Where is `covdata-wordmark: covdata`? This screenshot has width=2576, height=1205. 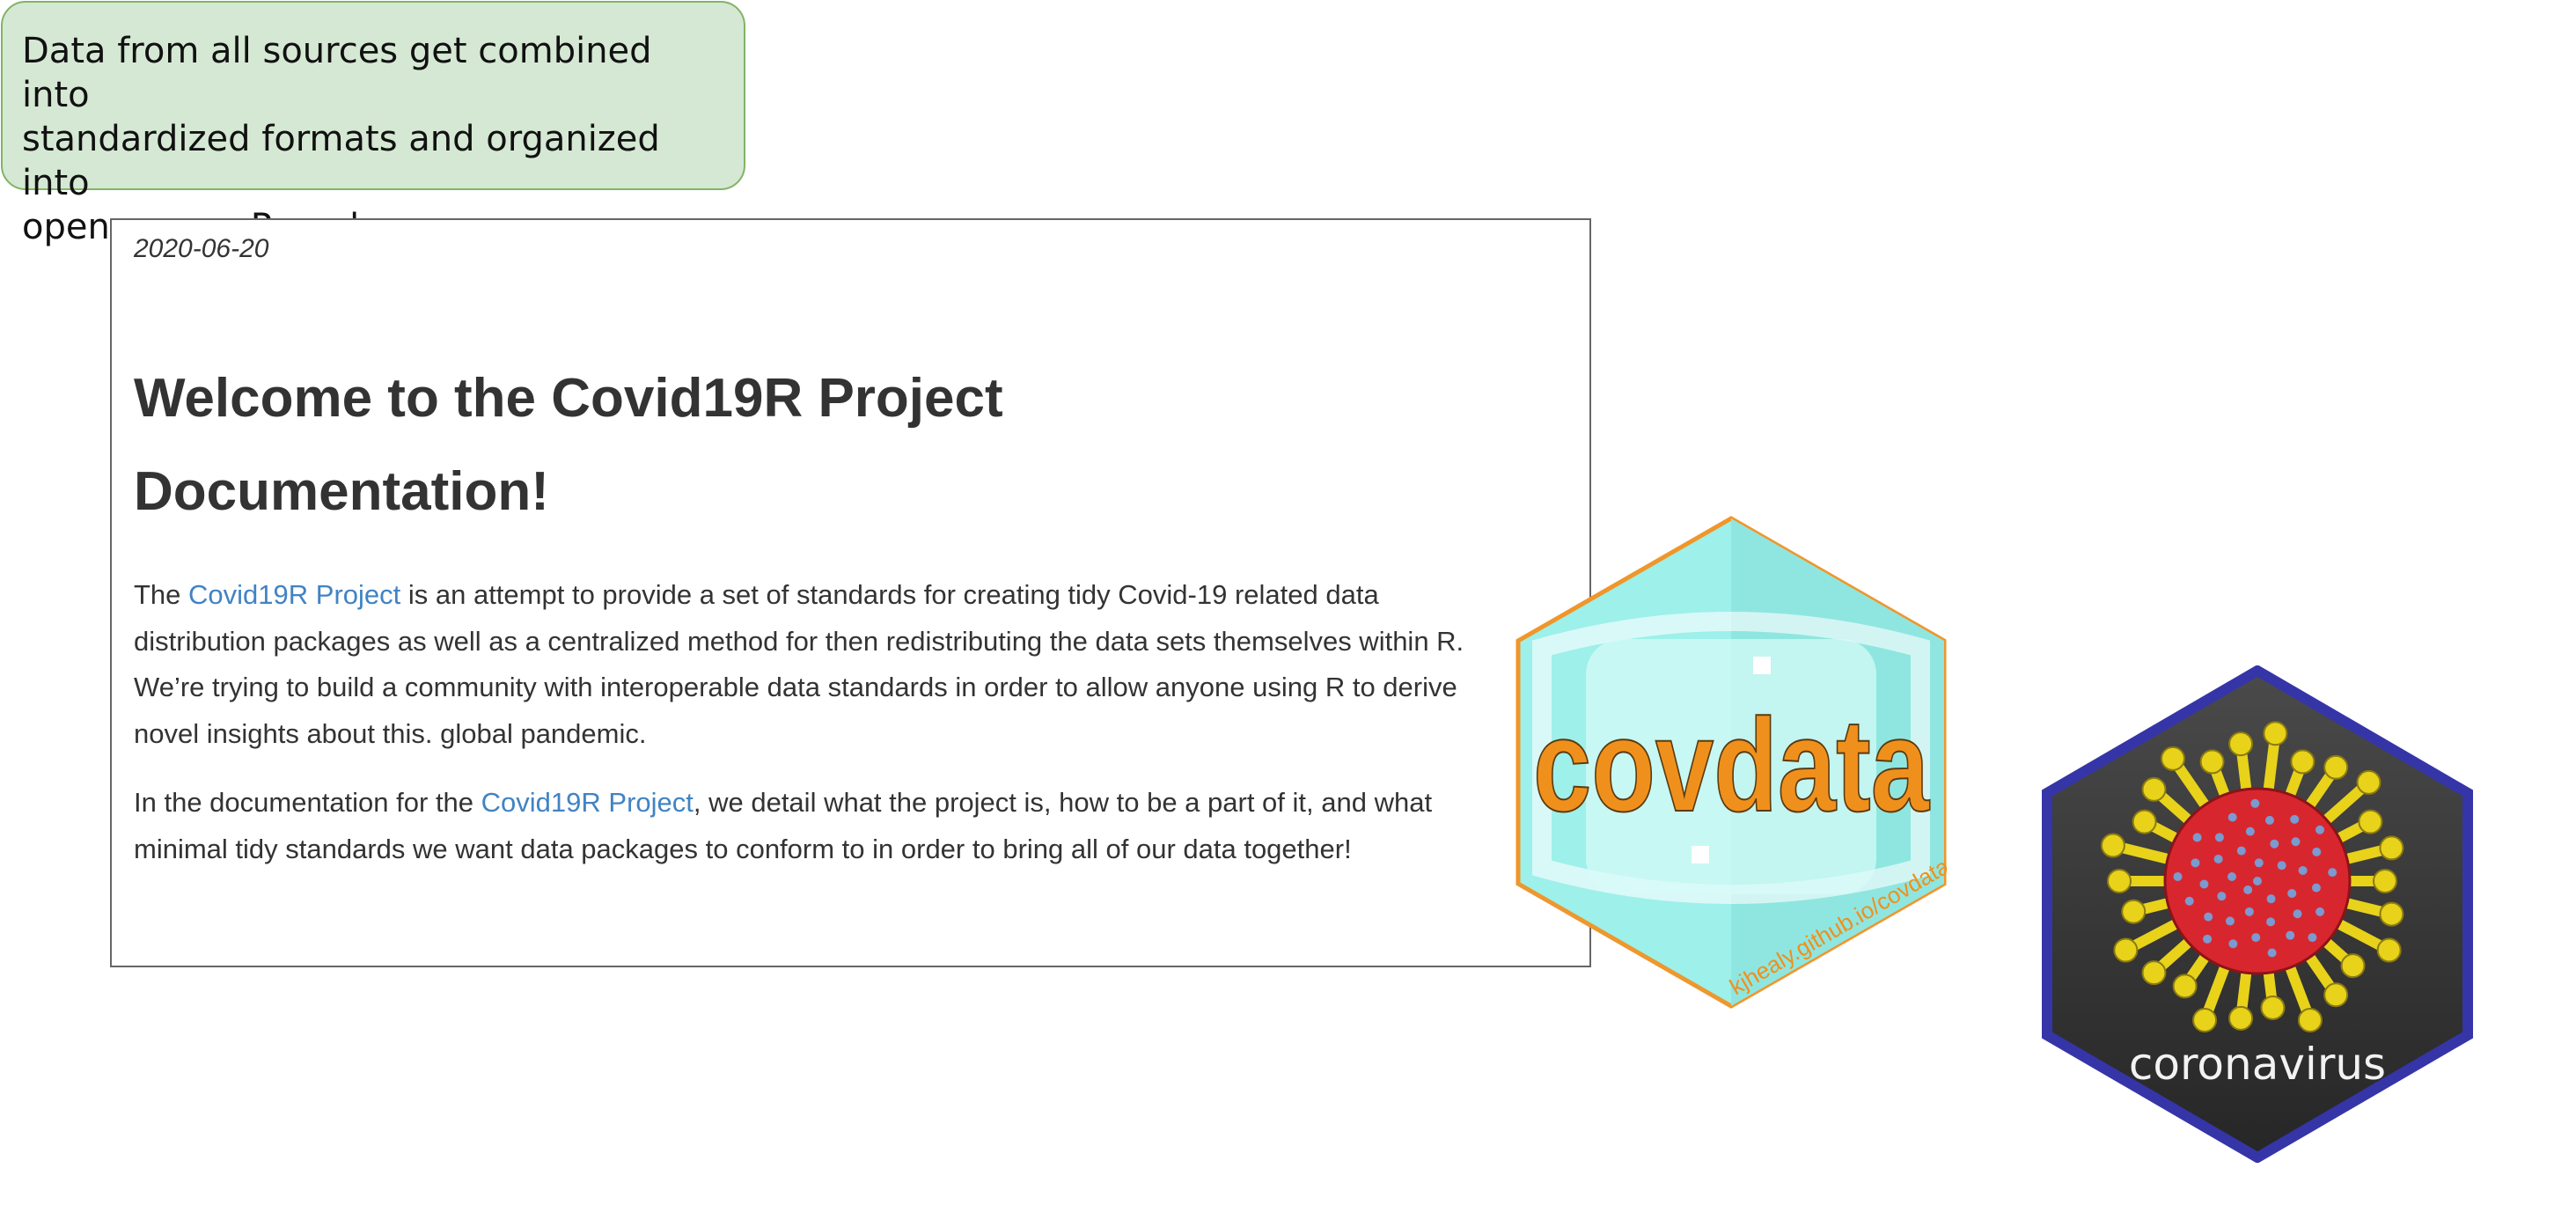
covdata-wordmark: covdata is located at coordinates (1731, 765).